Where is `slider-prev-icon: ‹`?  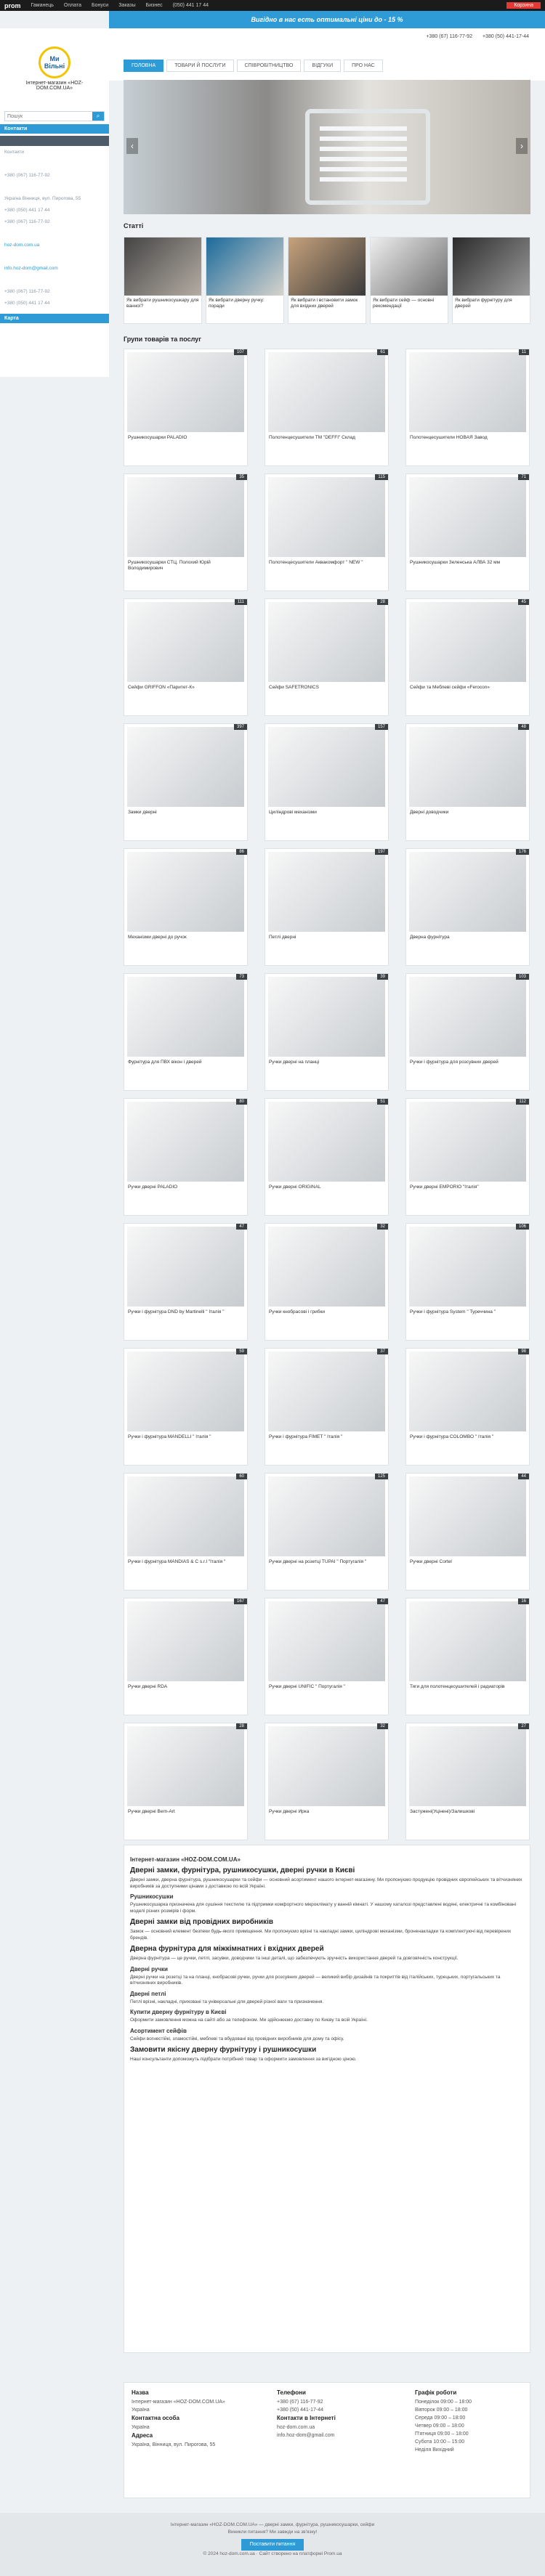 slider-prev-icon: ‹ is located at coordinates (132, 146).